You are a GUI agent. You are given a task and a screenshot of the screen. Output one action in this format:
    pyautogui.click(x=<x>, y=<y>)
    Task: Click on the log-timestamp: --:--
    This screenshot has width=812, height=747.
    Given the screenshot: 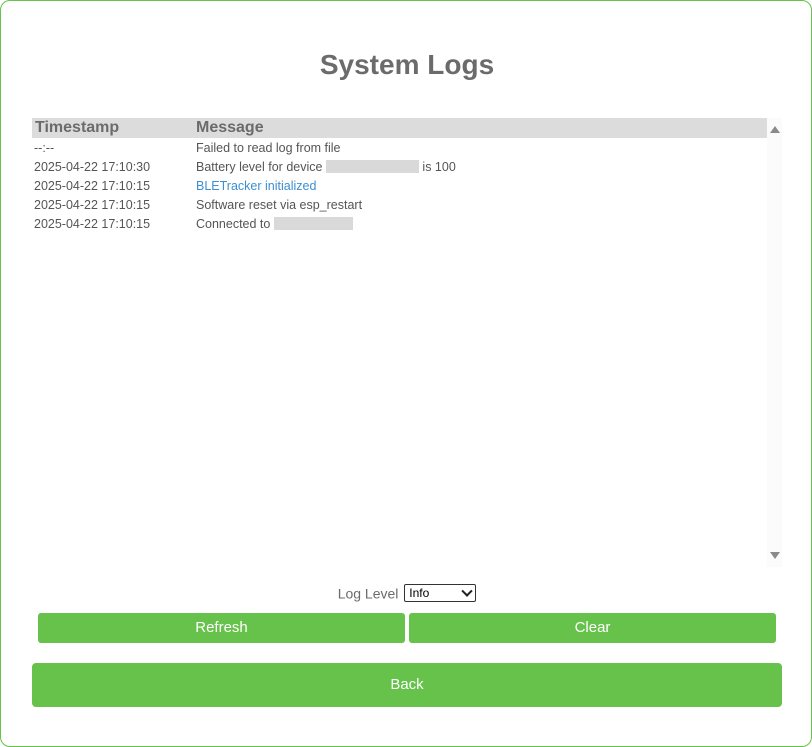 What is the action you would take?
    pyautogui.click(x=44, y=148)
    